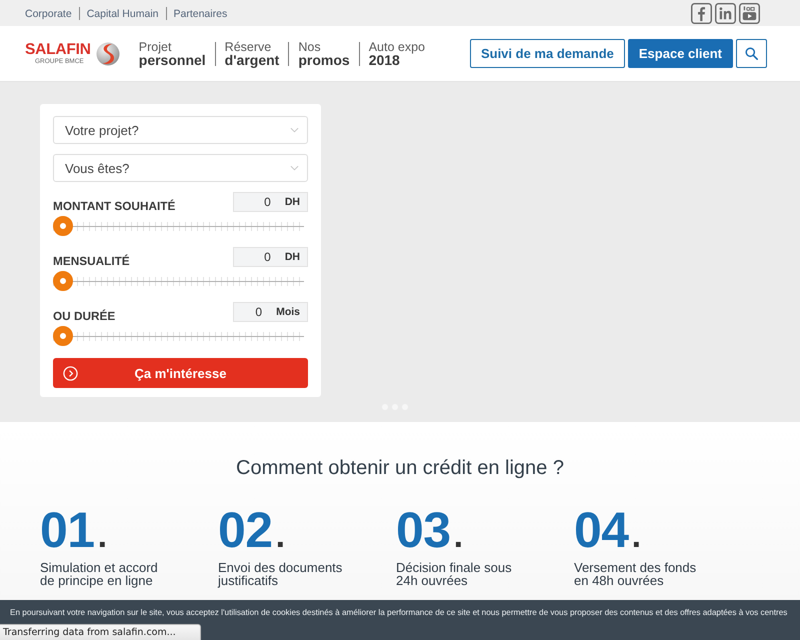  I want to click on step-description: Versement des fonds en 48h ouvrées, so click(636, 574).